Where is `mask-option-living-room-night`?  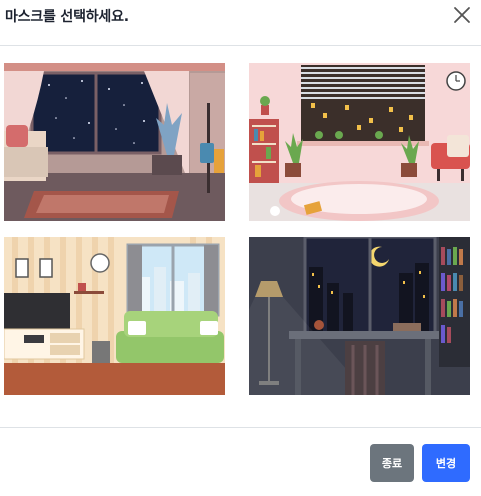 mask-option-living-room-night is located at coordinates (114, 142).